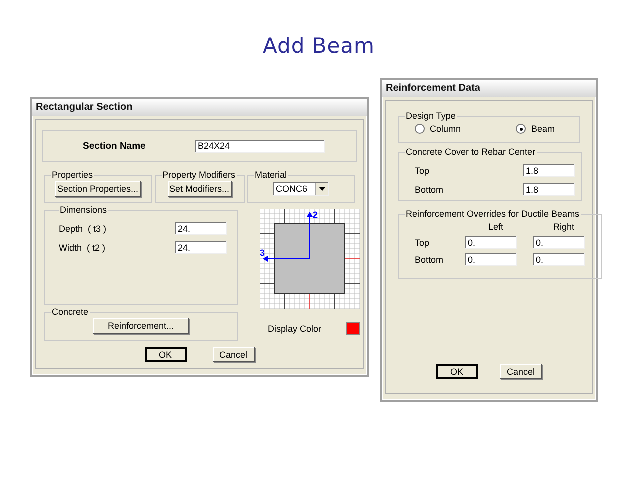  I want to click on radio-button: Beam, so click(535, 129).